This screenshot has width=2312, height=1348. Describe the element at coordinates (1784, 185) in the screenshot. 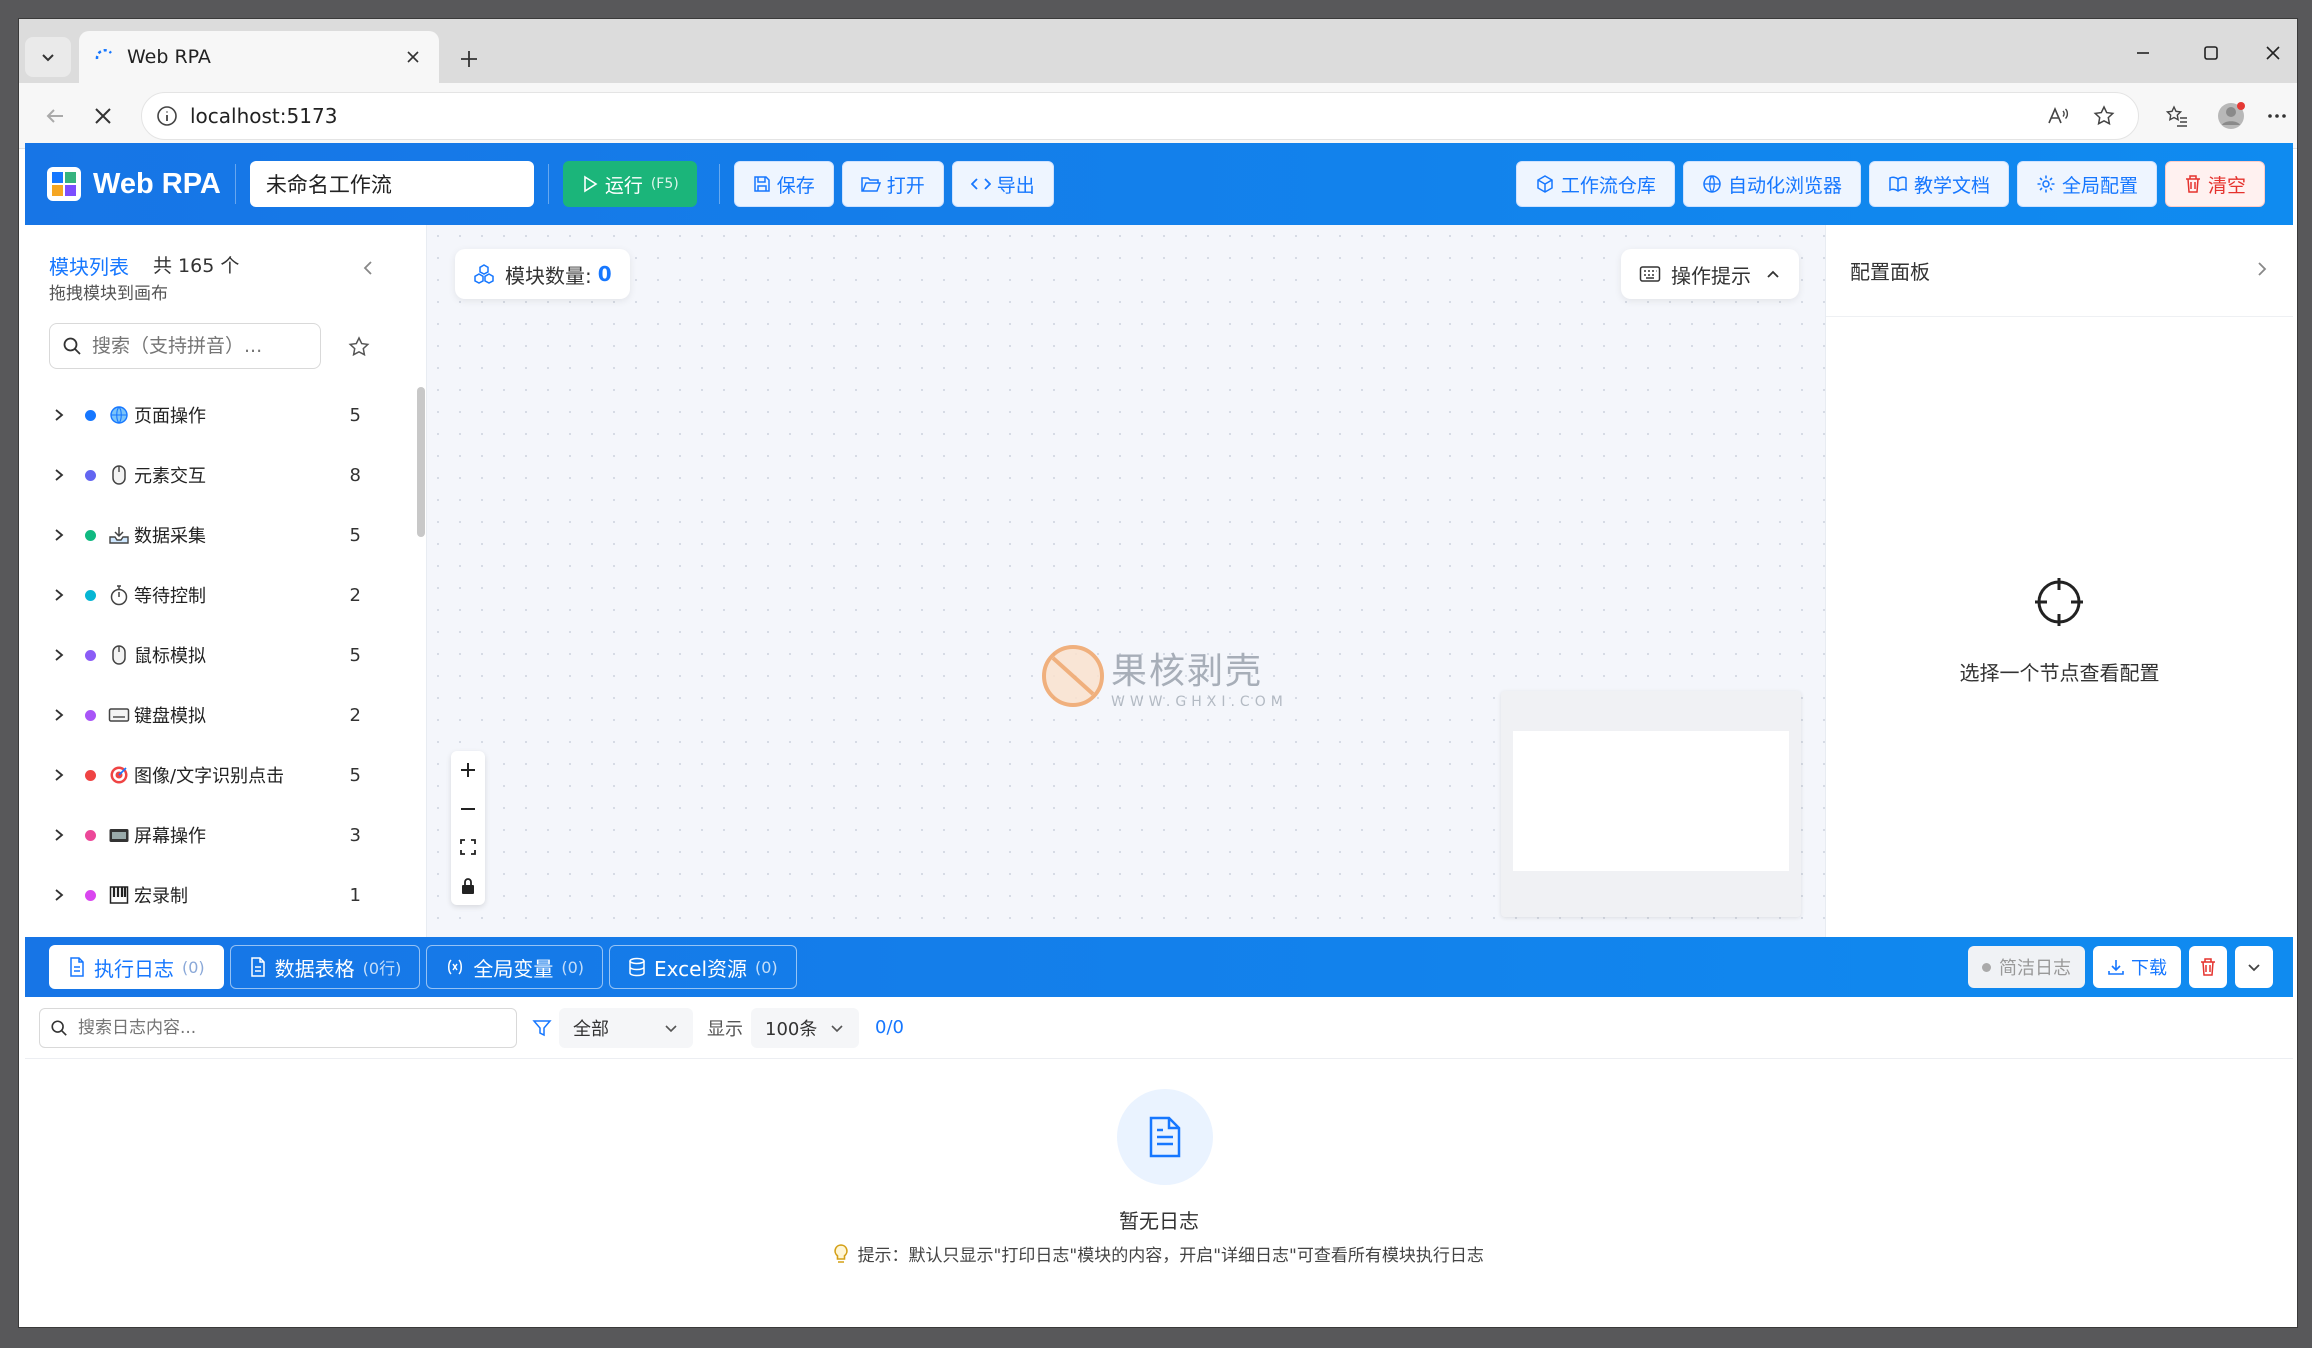

I see `automation-browser-label: 自动化浏览器` at that location.